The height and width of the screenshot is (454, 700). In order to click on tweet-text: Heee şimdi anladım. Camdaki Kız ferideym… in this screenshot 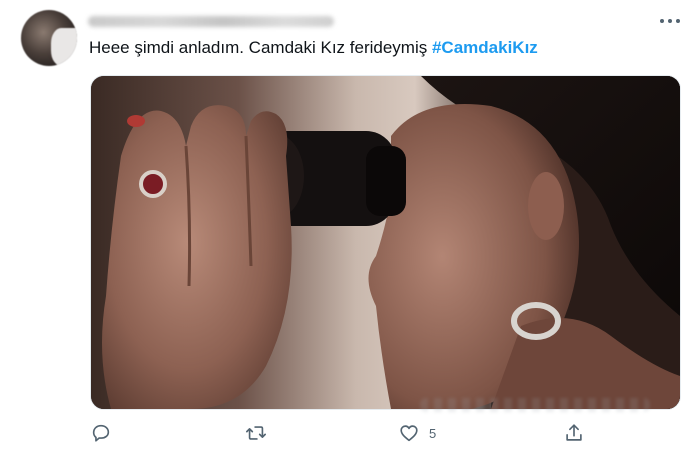, I will do `click(313, 48)`.